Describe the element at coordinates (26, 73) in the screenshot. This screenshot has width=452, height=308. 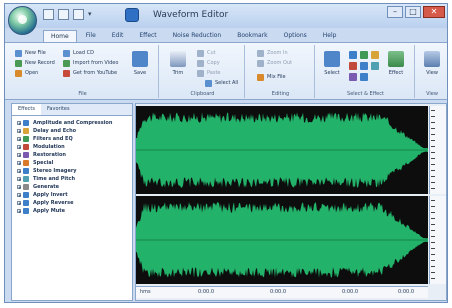
I see `open-button: Open` at that location.